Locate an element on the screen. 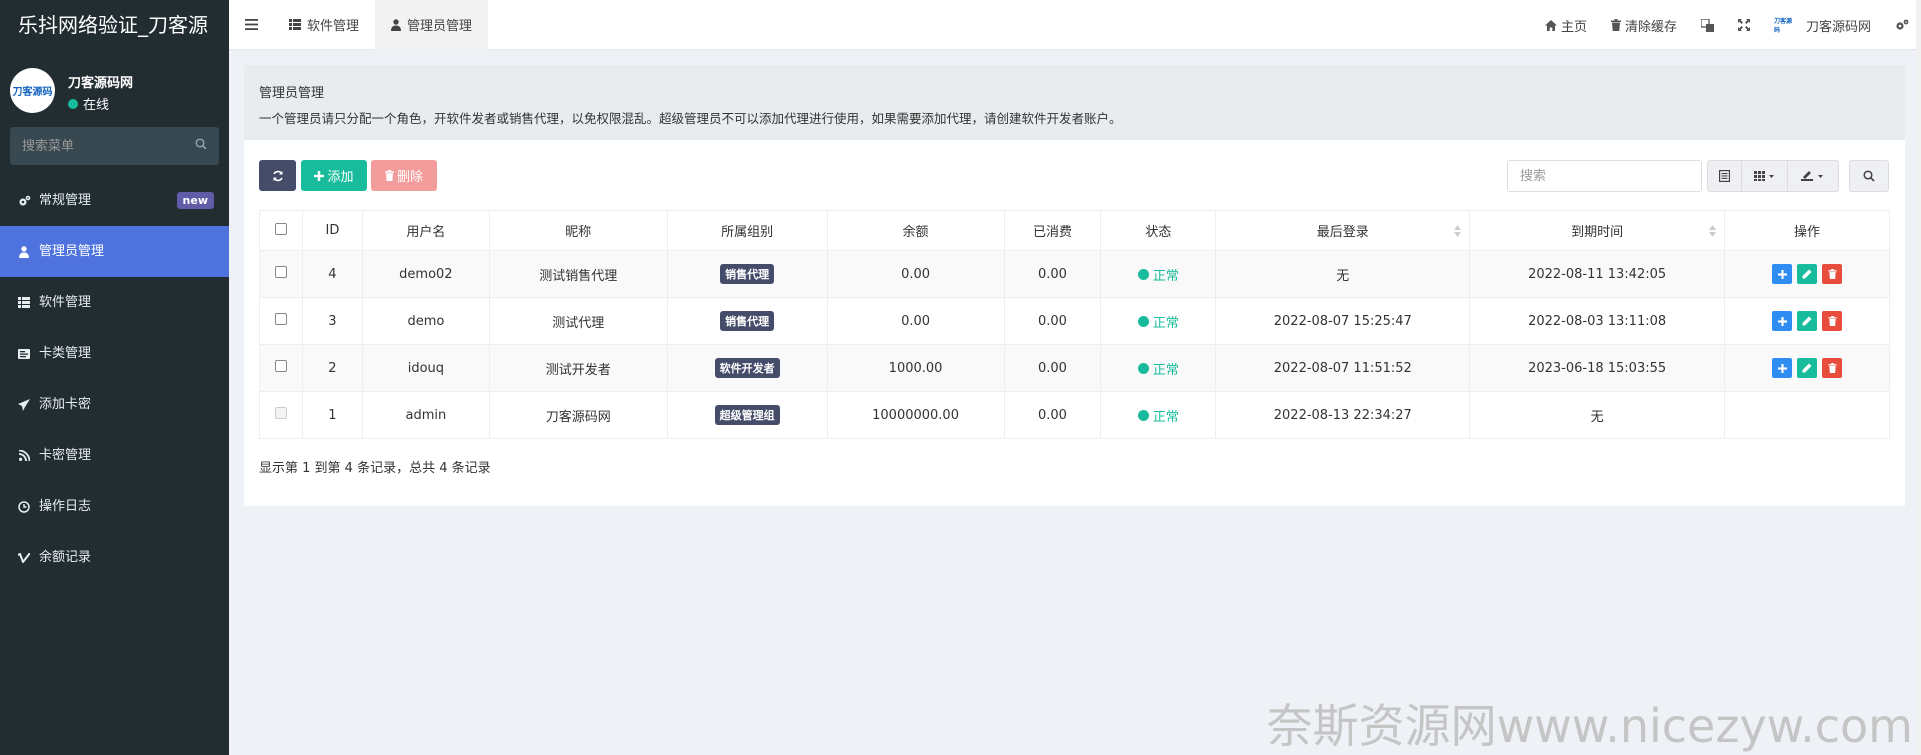  home-icon is located at coordinates (1550, 25).